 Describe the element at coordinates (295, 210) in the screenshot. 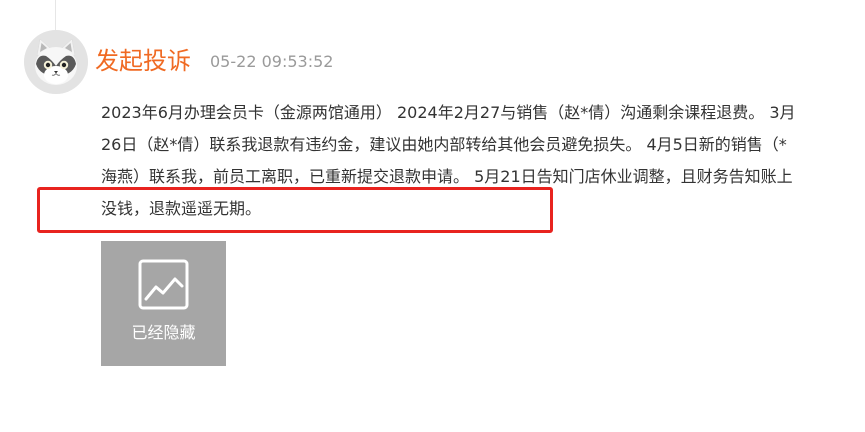

I see `highlight-annotation-box` at that location.